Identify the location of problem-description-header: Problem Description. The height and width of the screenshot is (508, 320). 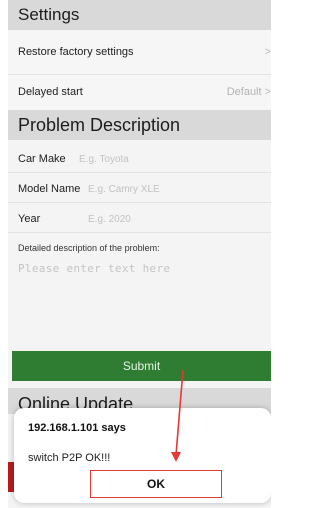
(139, 125).